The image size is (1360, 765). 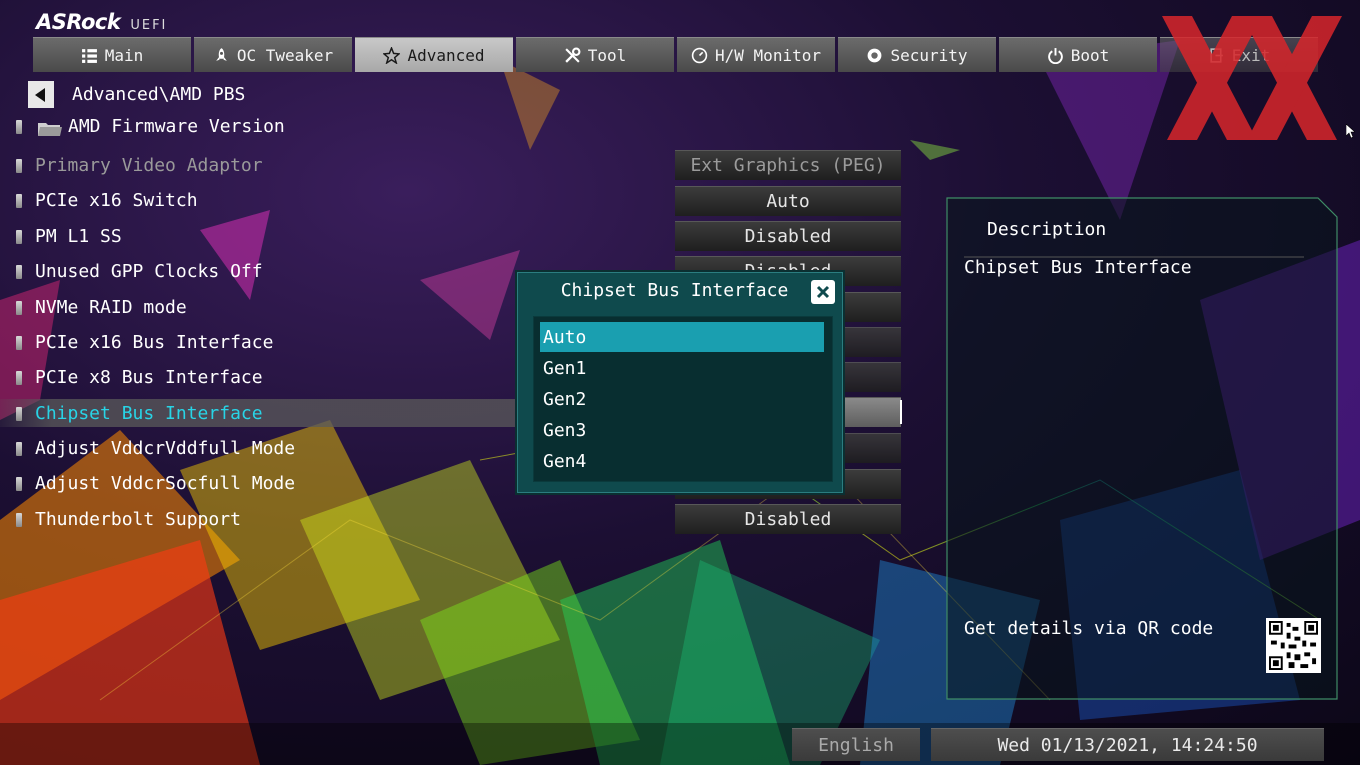 I want to click on brand-name: ASRock, so click(x=78, y=22).